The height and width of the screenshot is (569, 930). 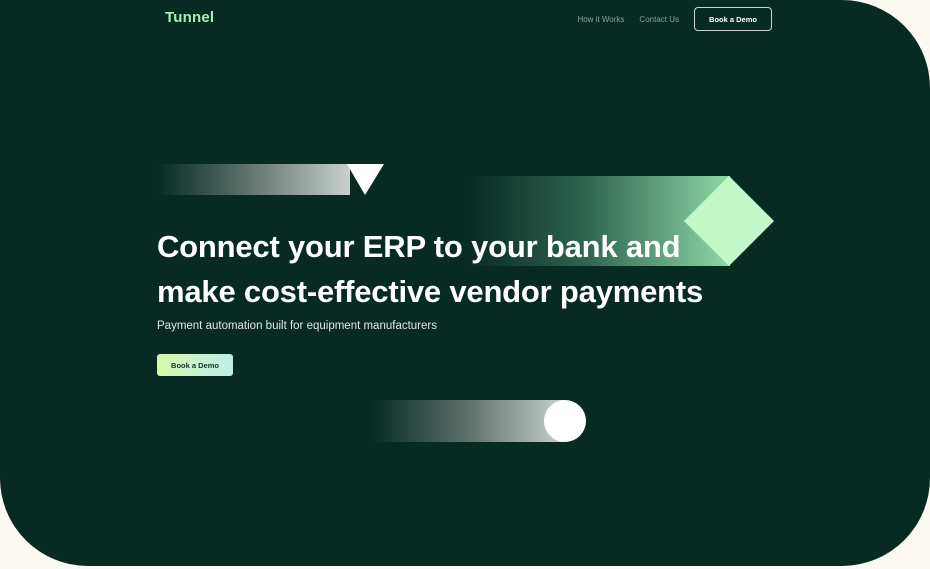 What do you see at coordinates (468, 421) in the screenshot?
I see `circle-trail` at bounding box center [468, 421].